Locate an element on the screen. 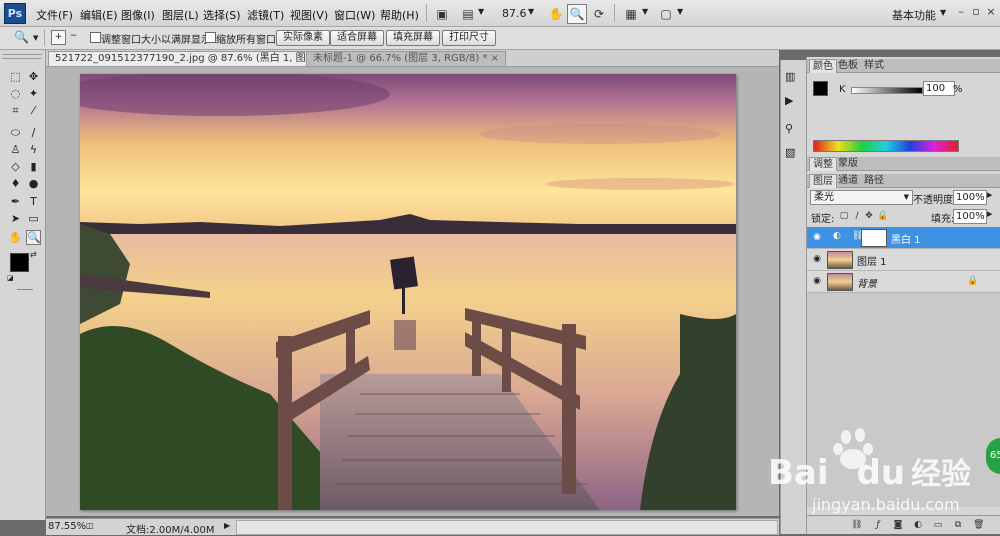 This screenshot has height=536, width=1000. layer-row-layer1: ◉ 图层 1 is located at coordinates (903, 260).